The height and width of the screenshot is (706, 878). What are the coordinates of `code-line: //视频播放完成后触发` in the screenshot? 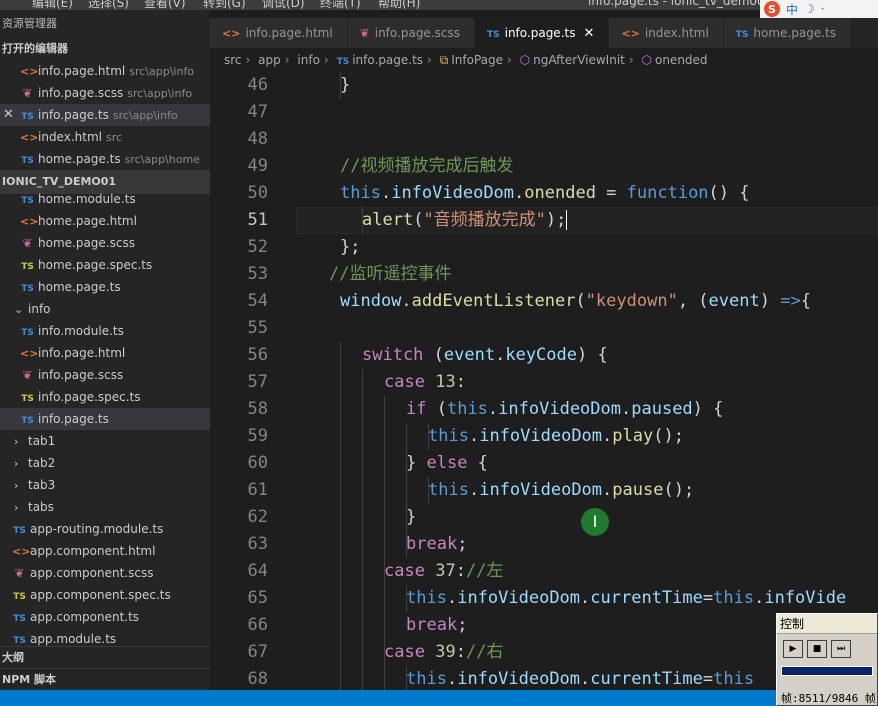 It's located at (426, 166).